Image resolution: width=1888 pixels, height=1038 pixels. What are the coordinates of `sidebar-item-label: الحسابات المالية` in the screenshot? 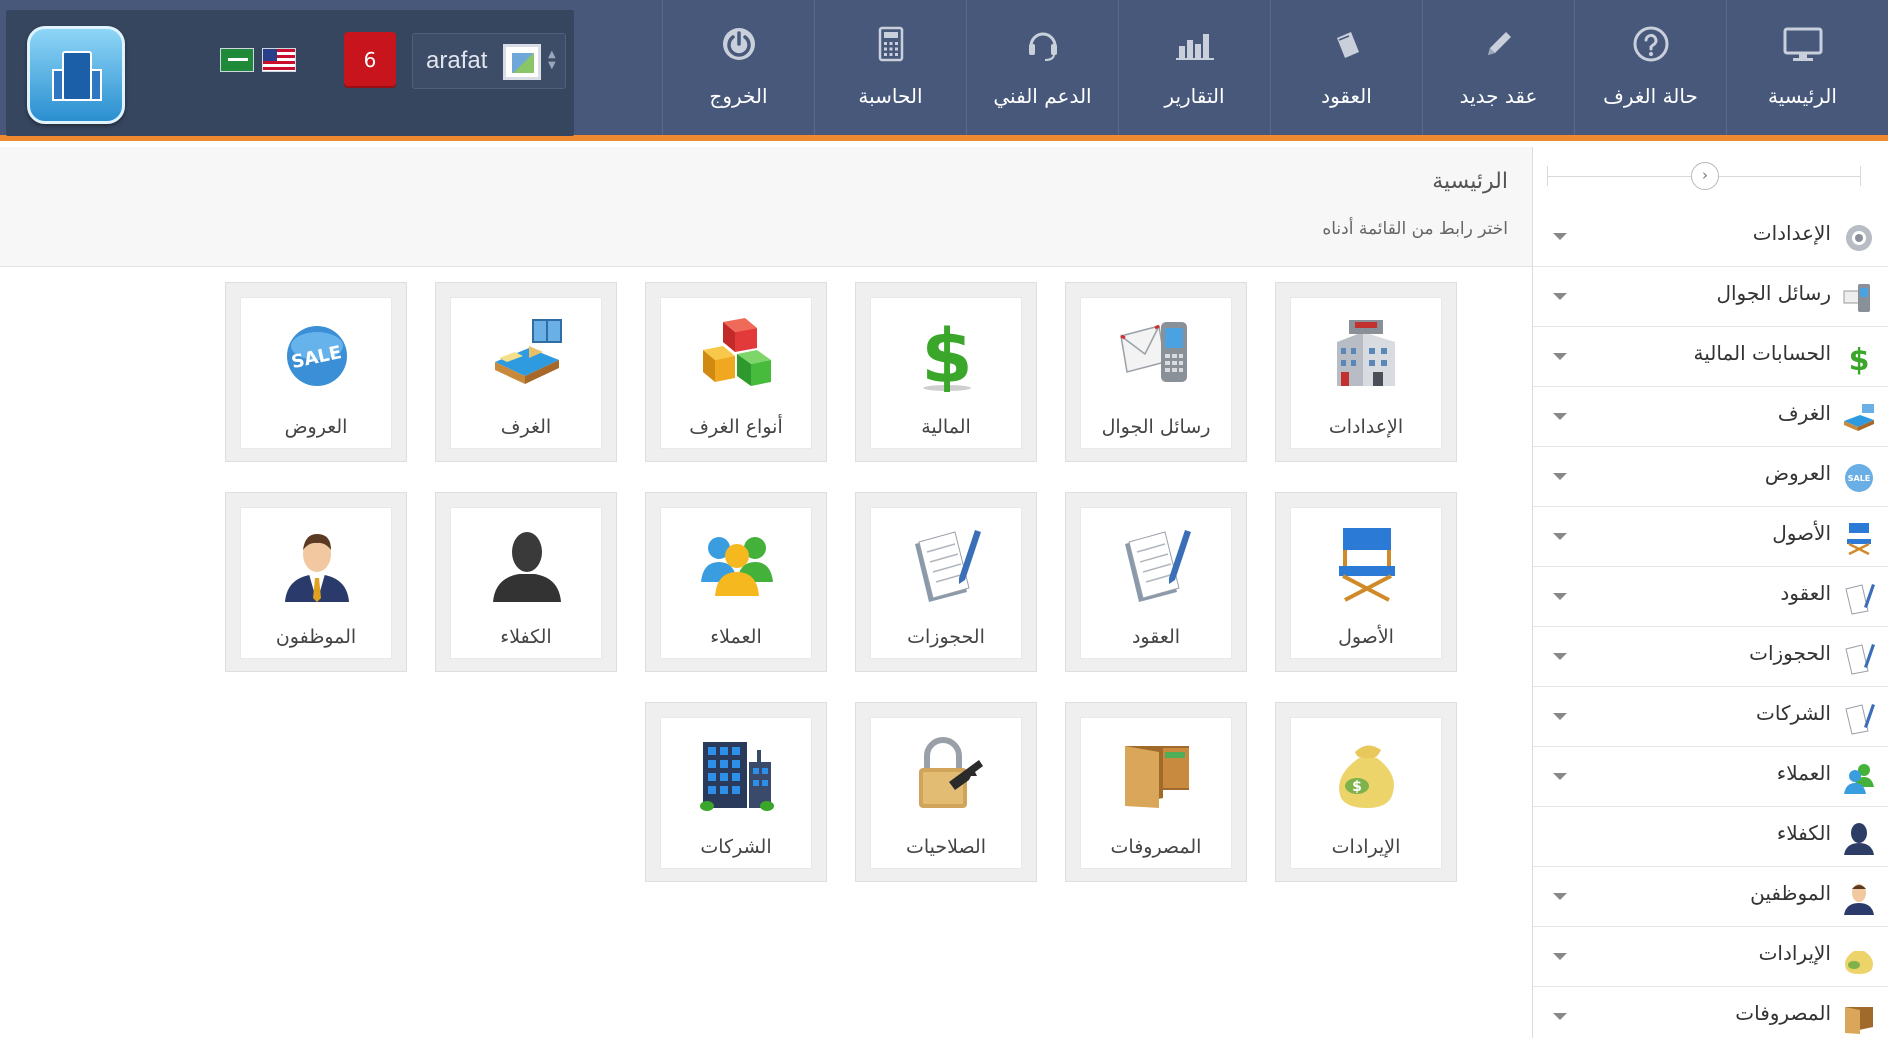 It's located at (1762, 353).